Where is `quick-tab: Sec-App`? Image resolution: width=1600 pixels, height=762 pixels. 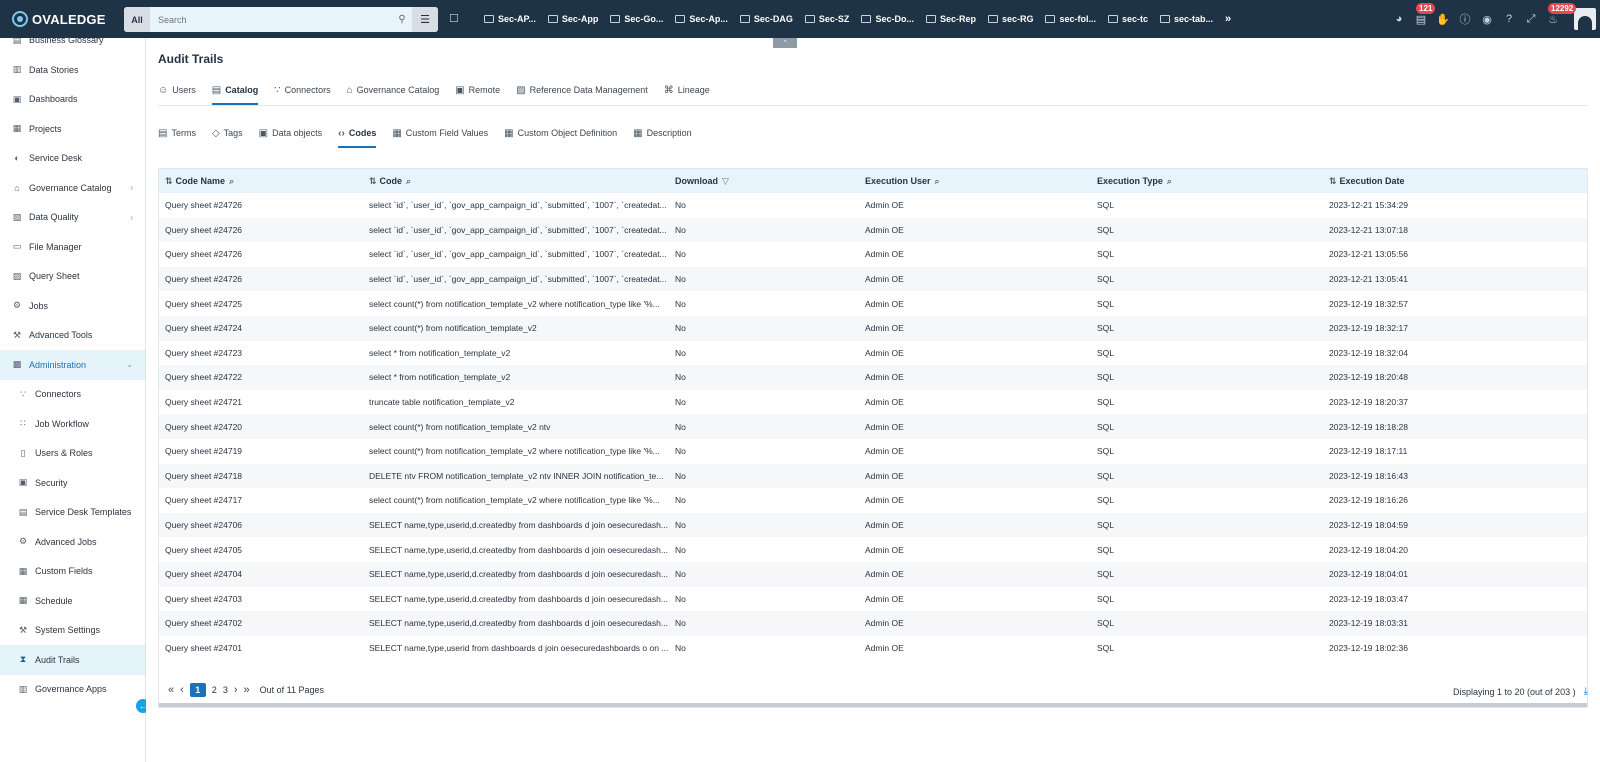
quick-tab: Sec-App is located at coordinates (572, 19).